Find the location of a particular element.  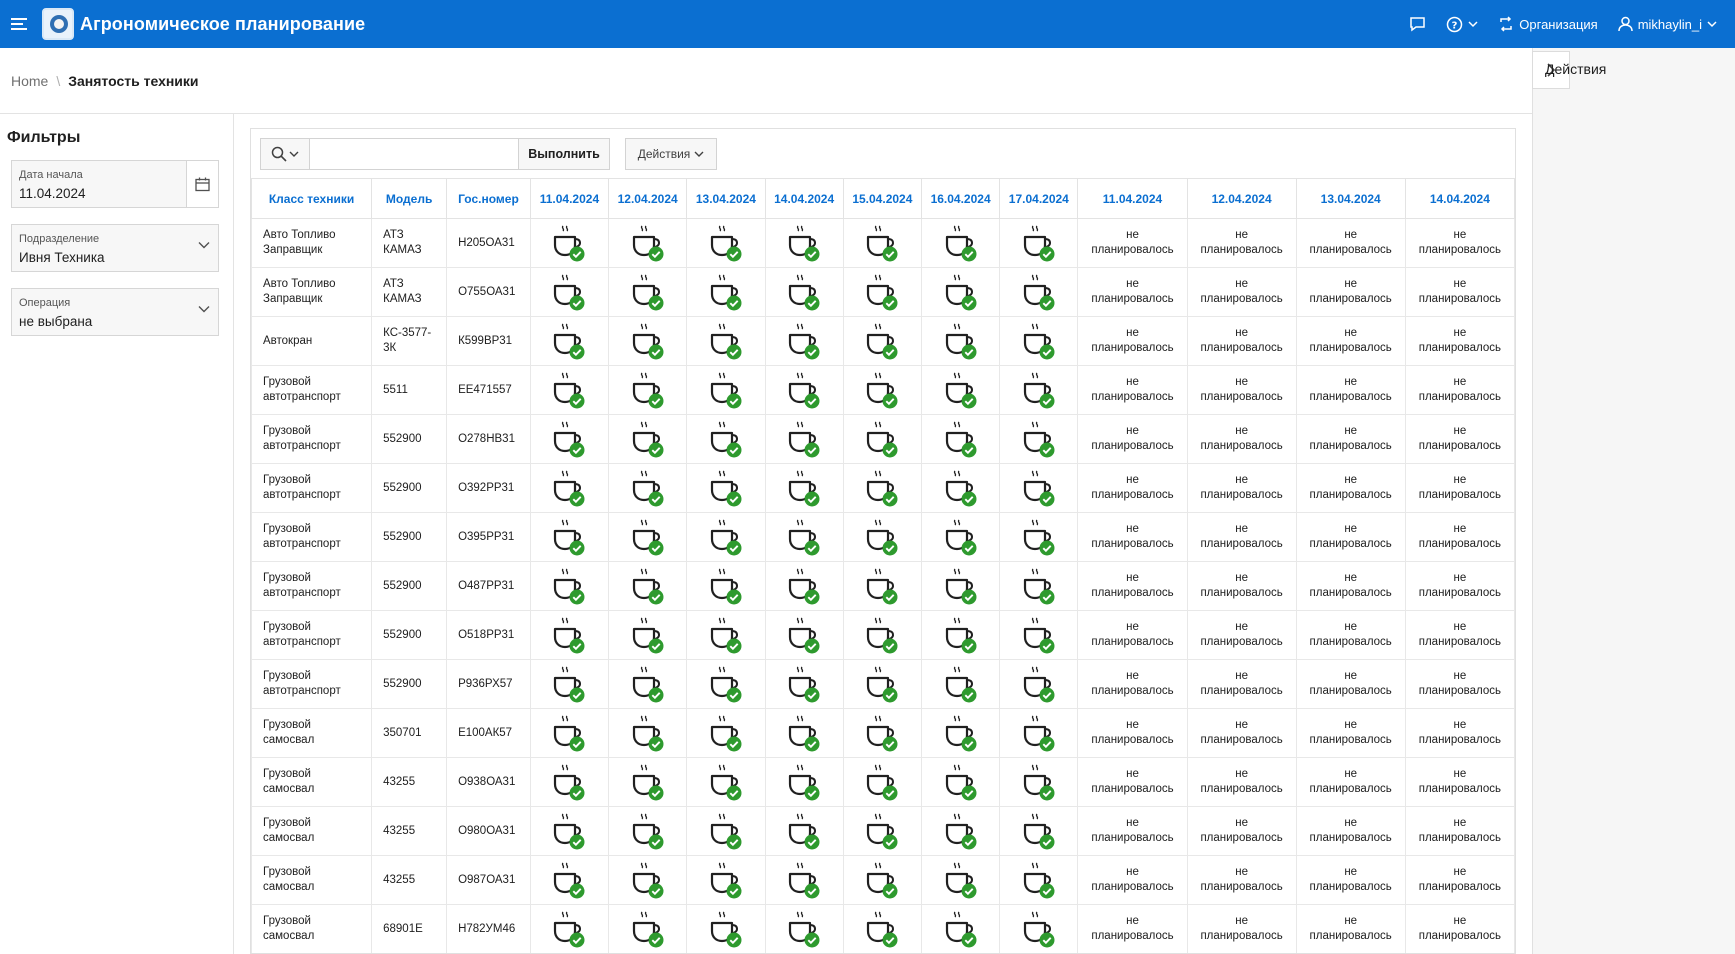

actions-menu-button: Действия is located at coordinates (671, 154).